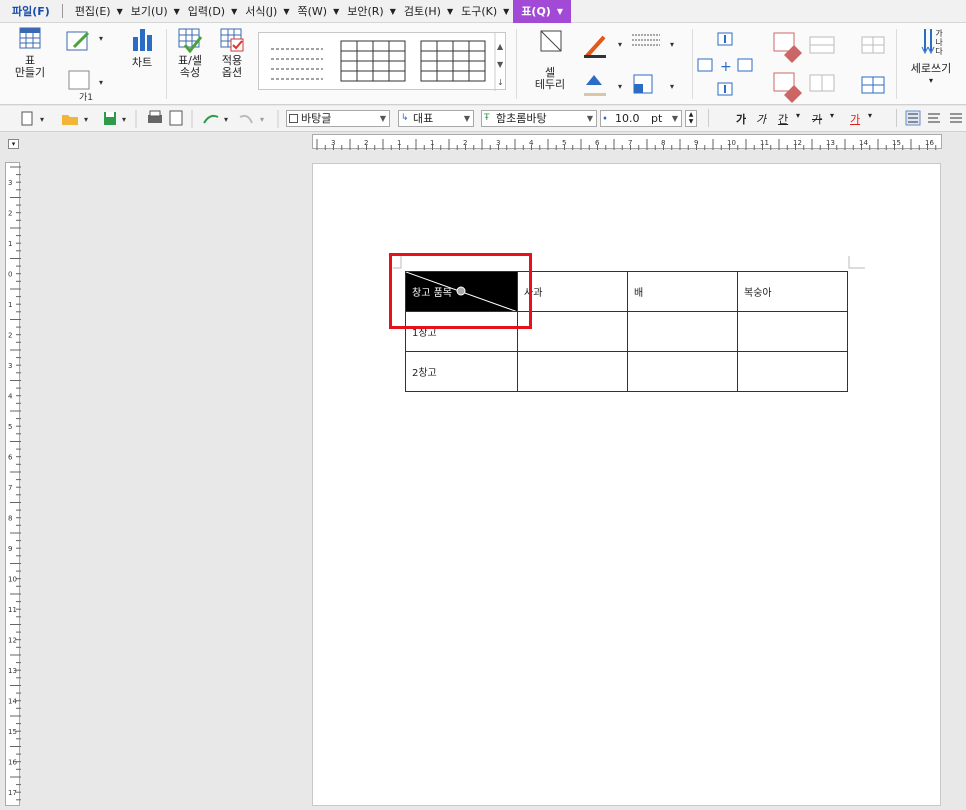 The height and width of the screenshot is (810, 966). What do you see at coordinates (792, 291) in the screenshot?
I see `table-cell: 복숭아` at bounding box center [792, 291].